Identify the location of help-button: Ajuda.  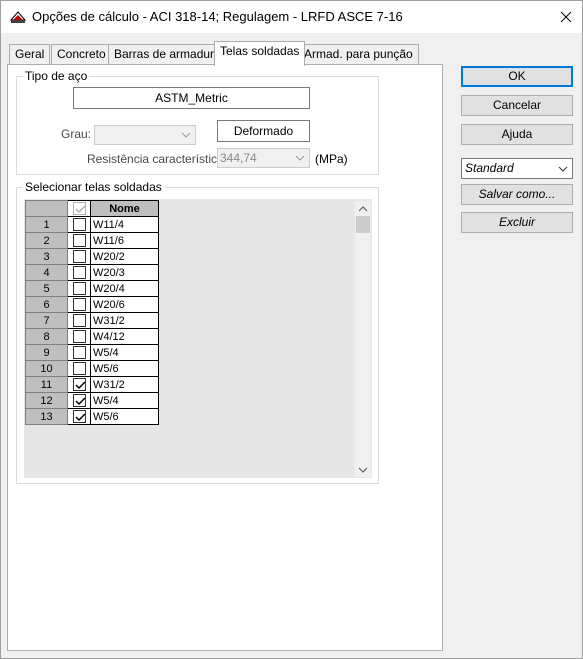
(517, 134).